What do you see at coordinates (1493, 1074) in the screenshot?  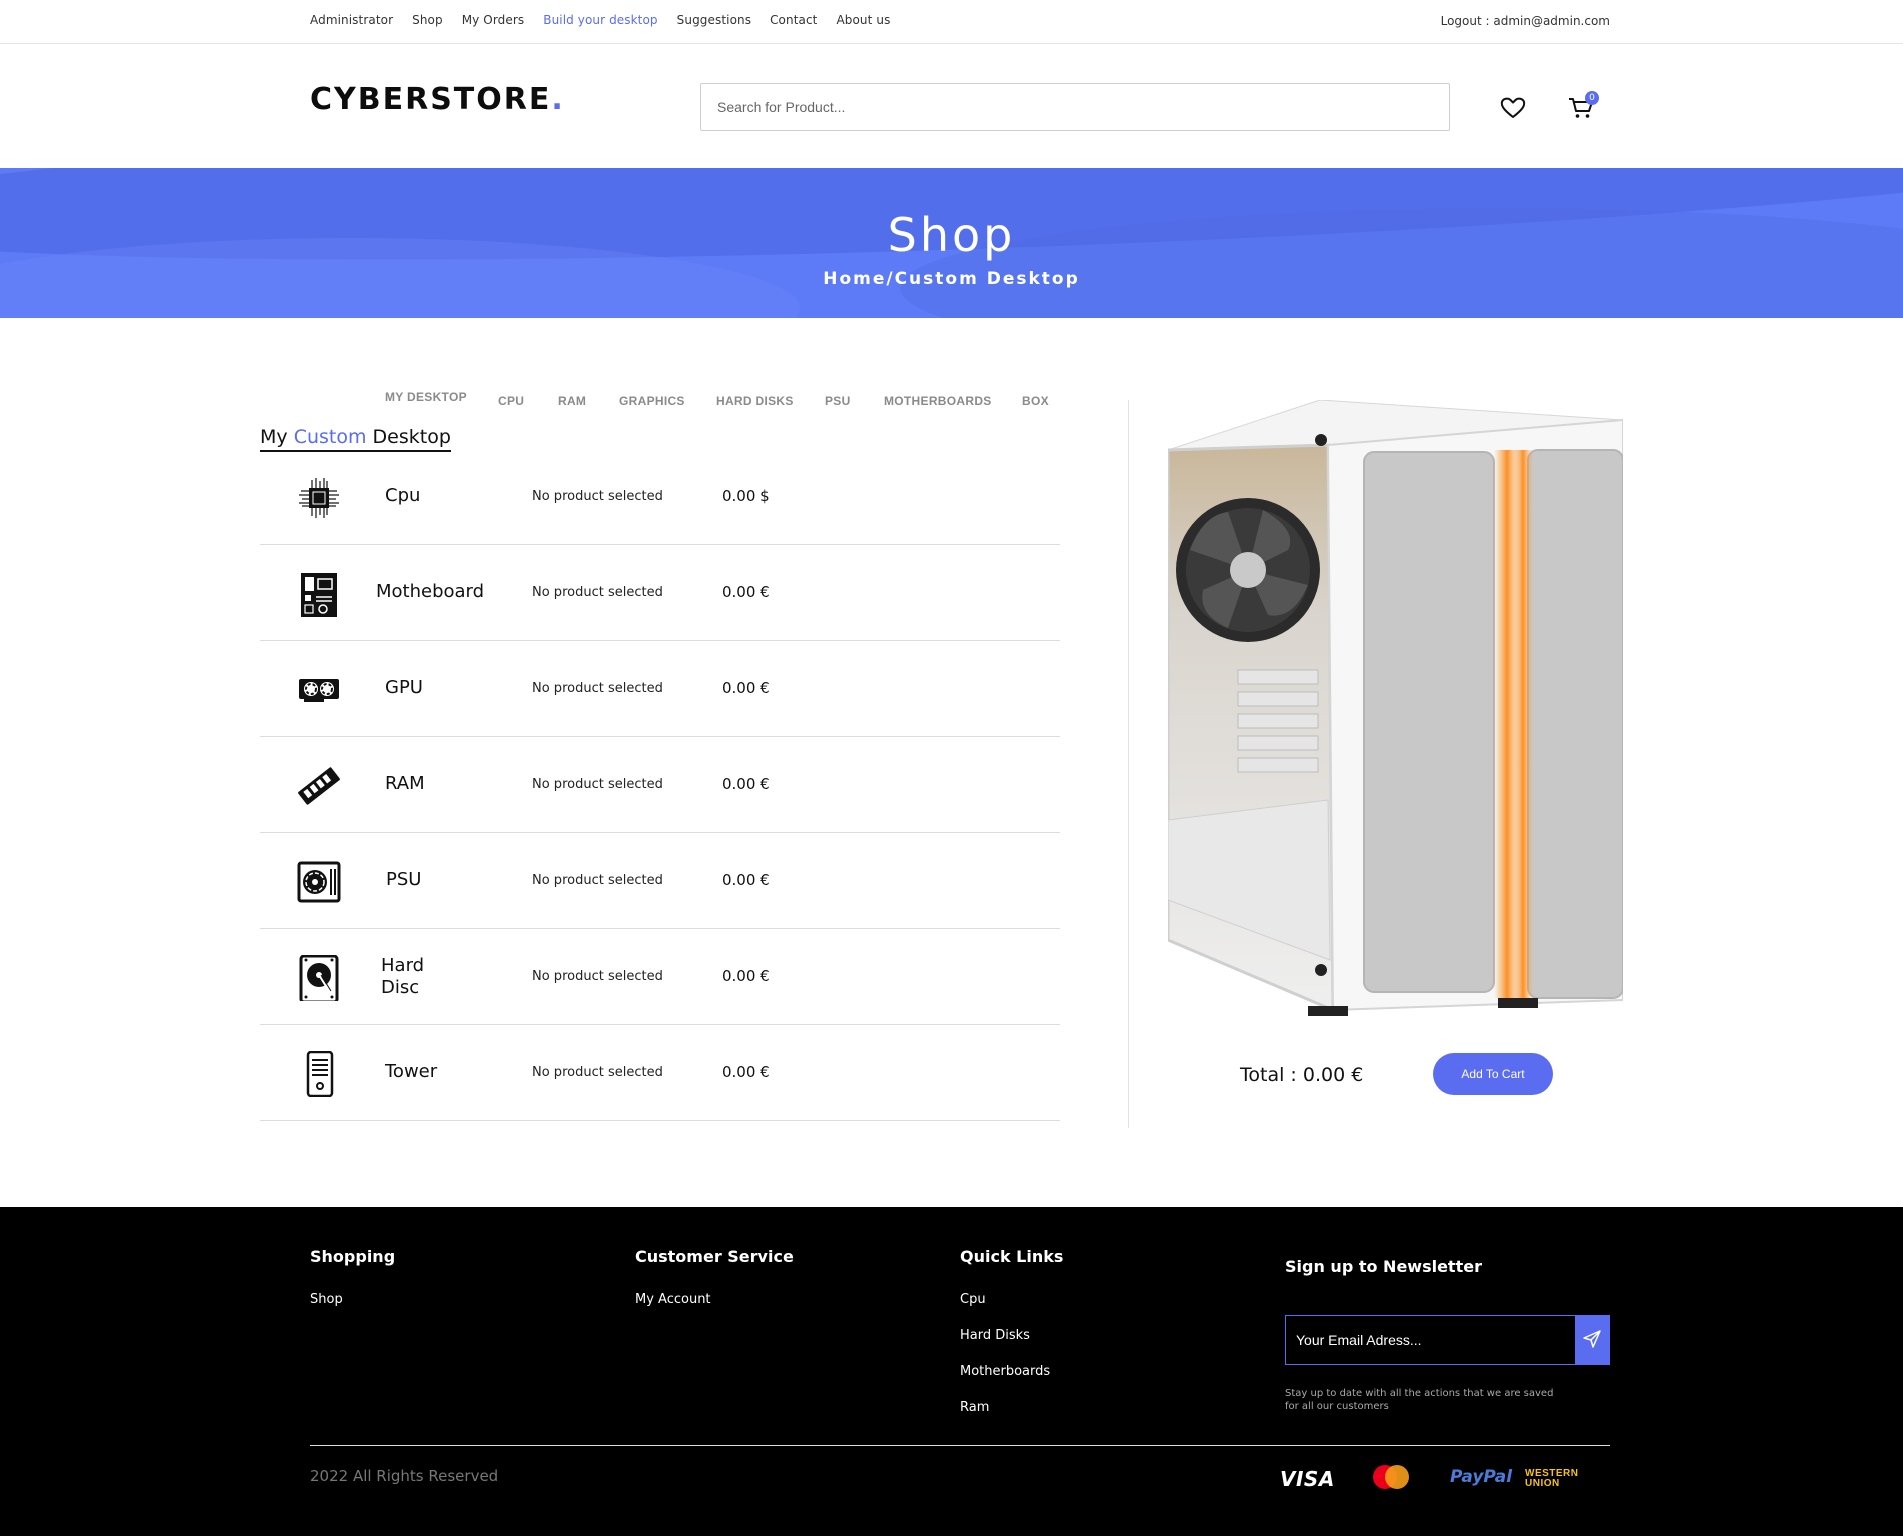 I see `add-to-cart-button: Add To Cart` at bounding box center [1493, 1074].